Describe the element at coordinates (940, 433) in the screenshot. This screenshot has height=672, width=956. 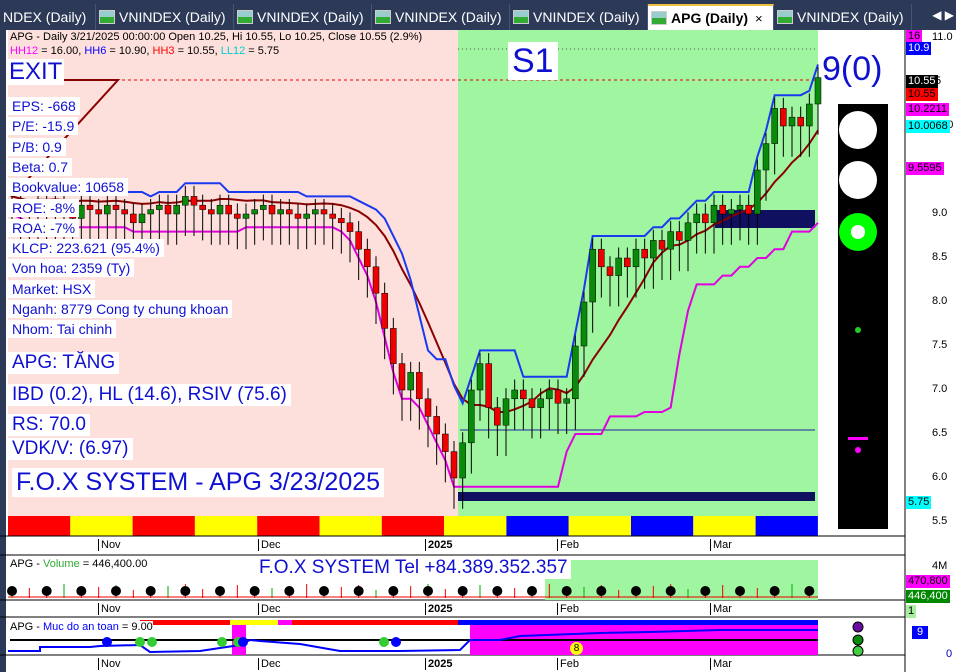
I see `y-tick-label: 6.5` at that location.